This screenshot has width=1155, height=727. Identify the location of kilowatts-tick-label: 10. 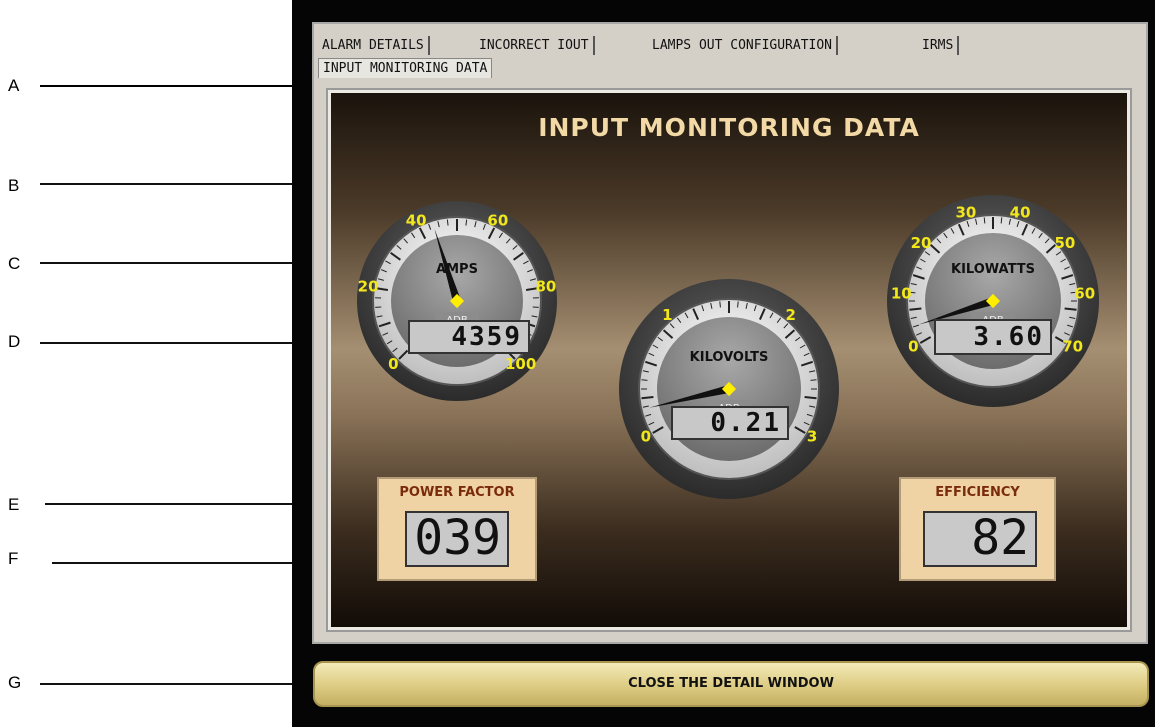
(901, 294).